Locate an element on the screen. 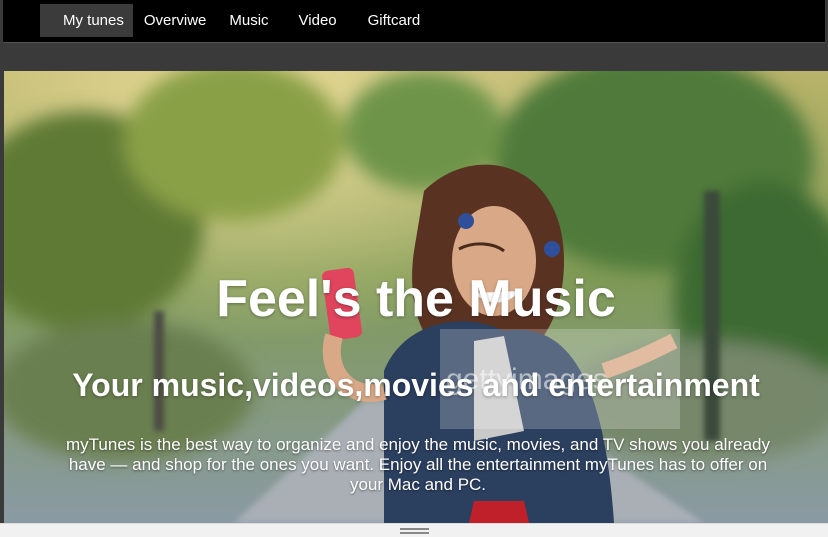  header-spacer is located at coordinates (414, 57).